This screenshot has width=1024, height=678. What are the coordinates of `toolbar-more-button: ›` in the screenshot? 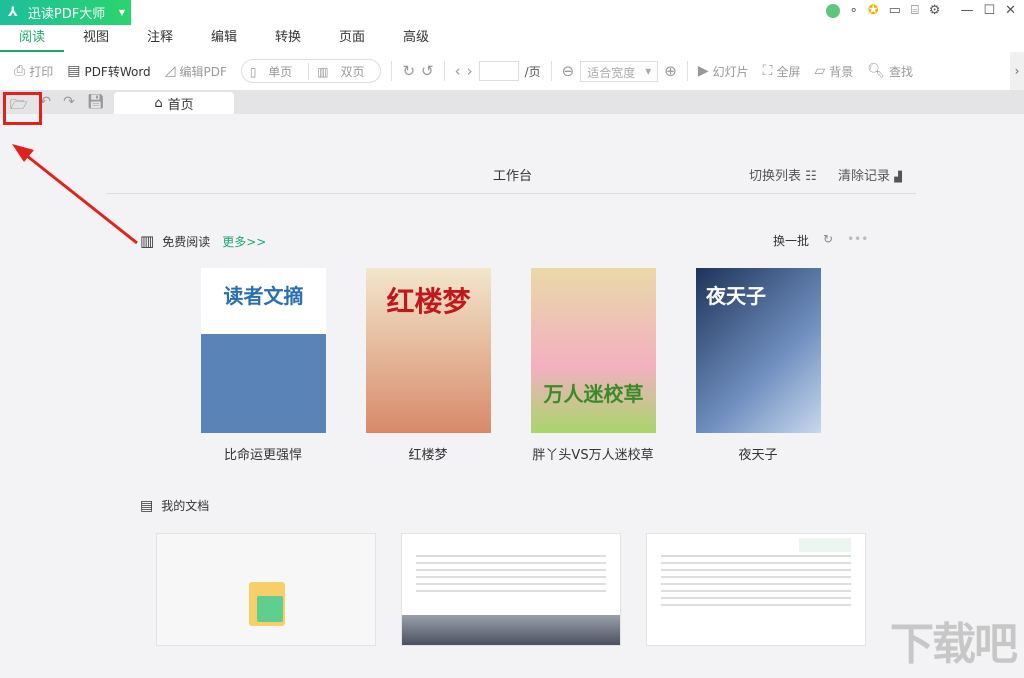 It's located at (1017, 71).